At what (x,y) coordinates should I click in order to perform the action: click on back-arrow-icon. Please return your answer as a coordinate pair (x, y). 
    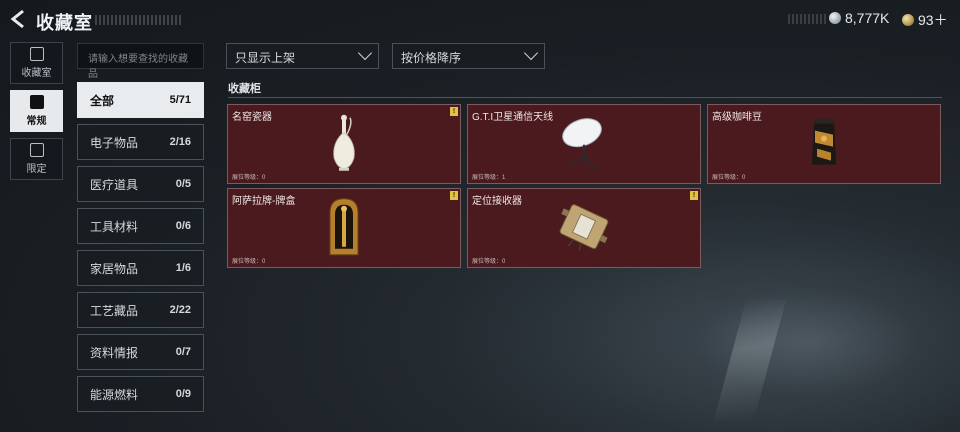
    Looking at the image, I should click on (19, 19).